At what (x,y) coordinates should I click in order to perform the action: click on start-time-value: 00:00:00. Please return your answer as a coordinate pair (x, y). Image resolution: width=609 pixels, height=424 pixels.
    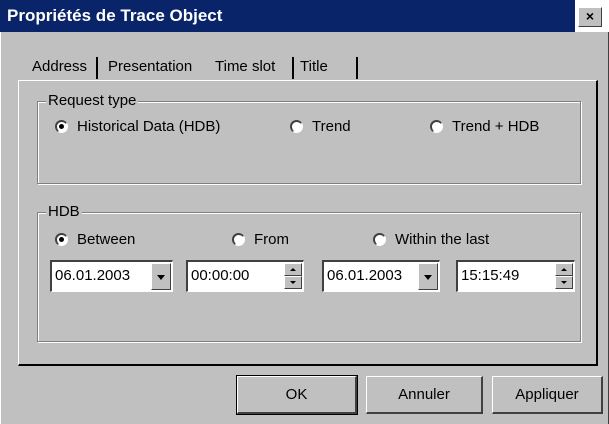
    Looking at the image, I should click on (220, 275).